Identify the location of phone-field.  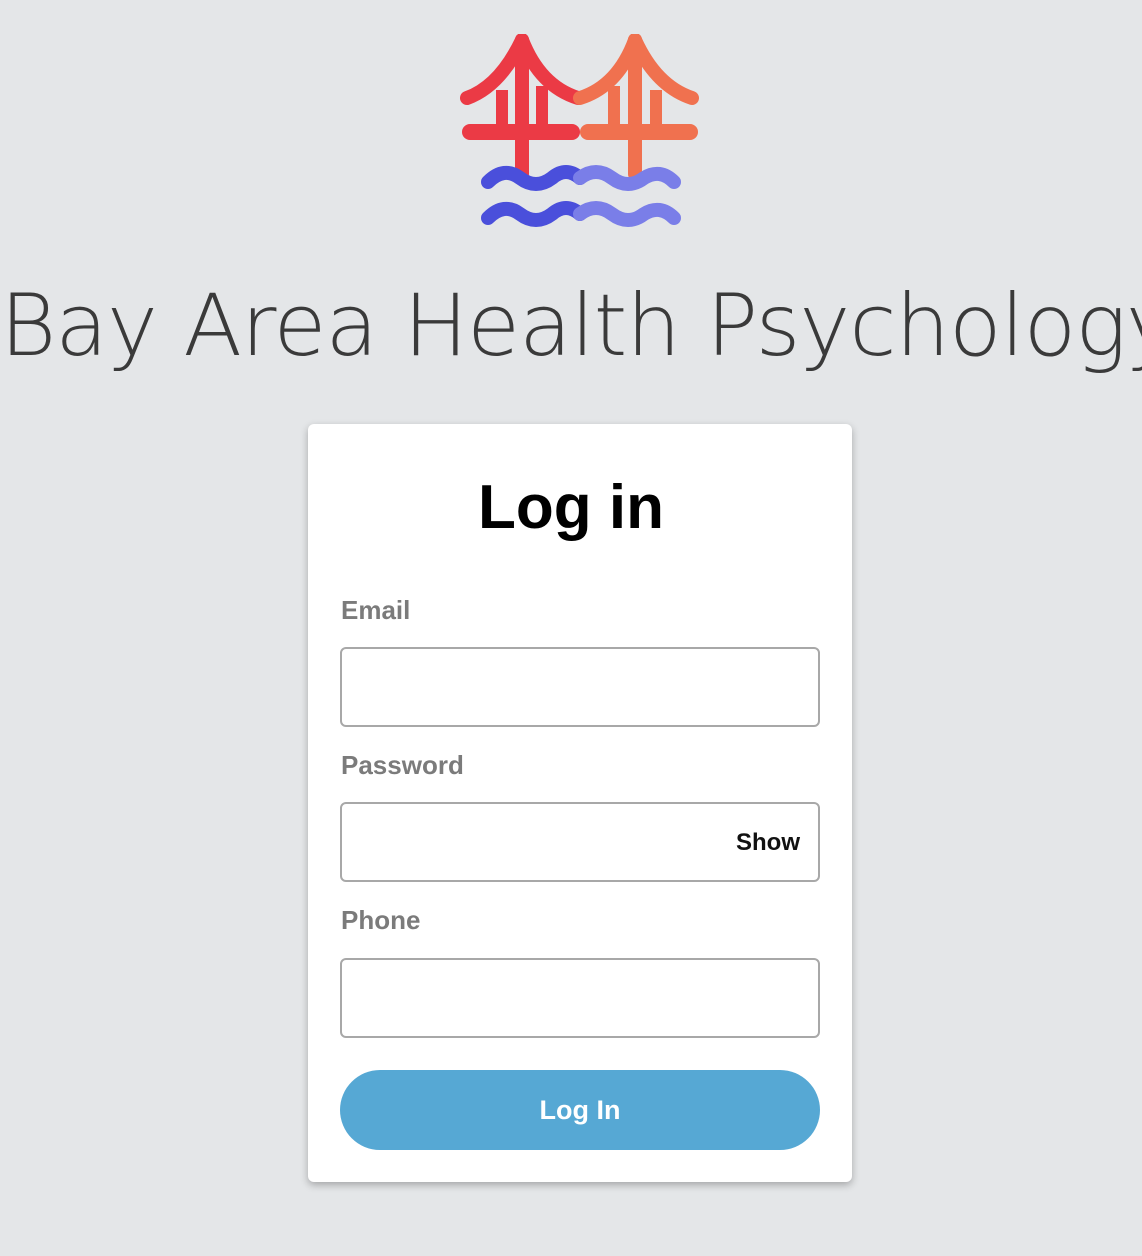
(538, 998).